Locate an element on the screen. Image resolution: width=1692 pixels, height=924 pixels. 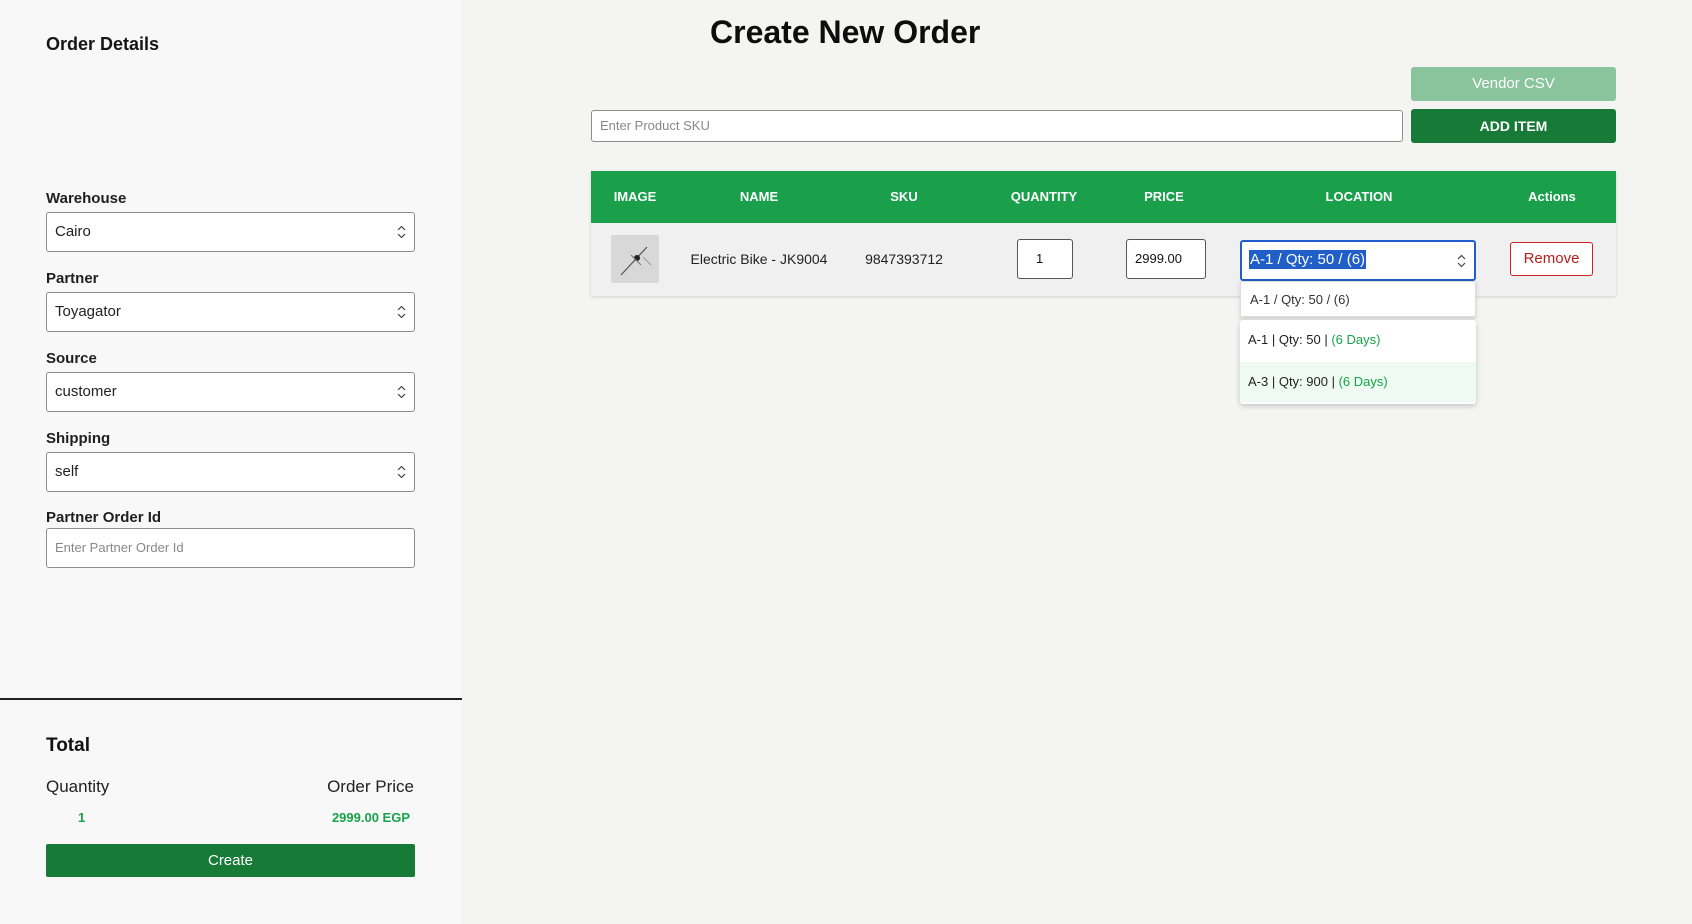
bike-icon is located at coordinates (636, 261).